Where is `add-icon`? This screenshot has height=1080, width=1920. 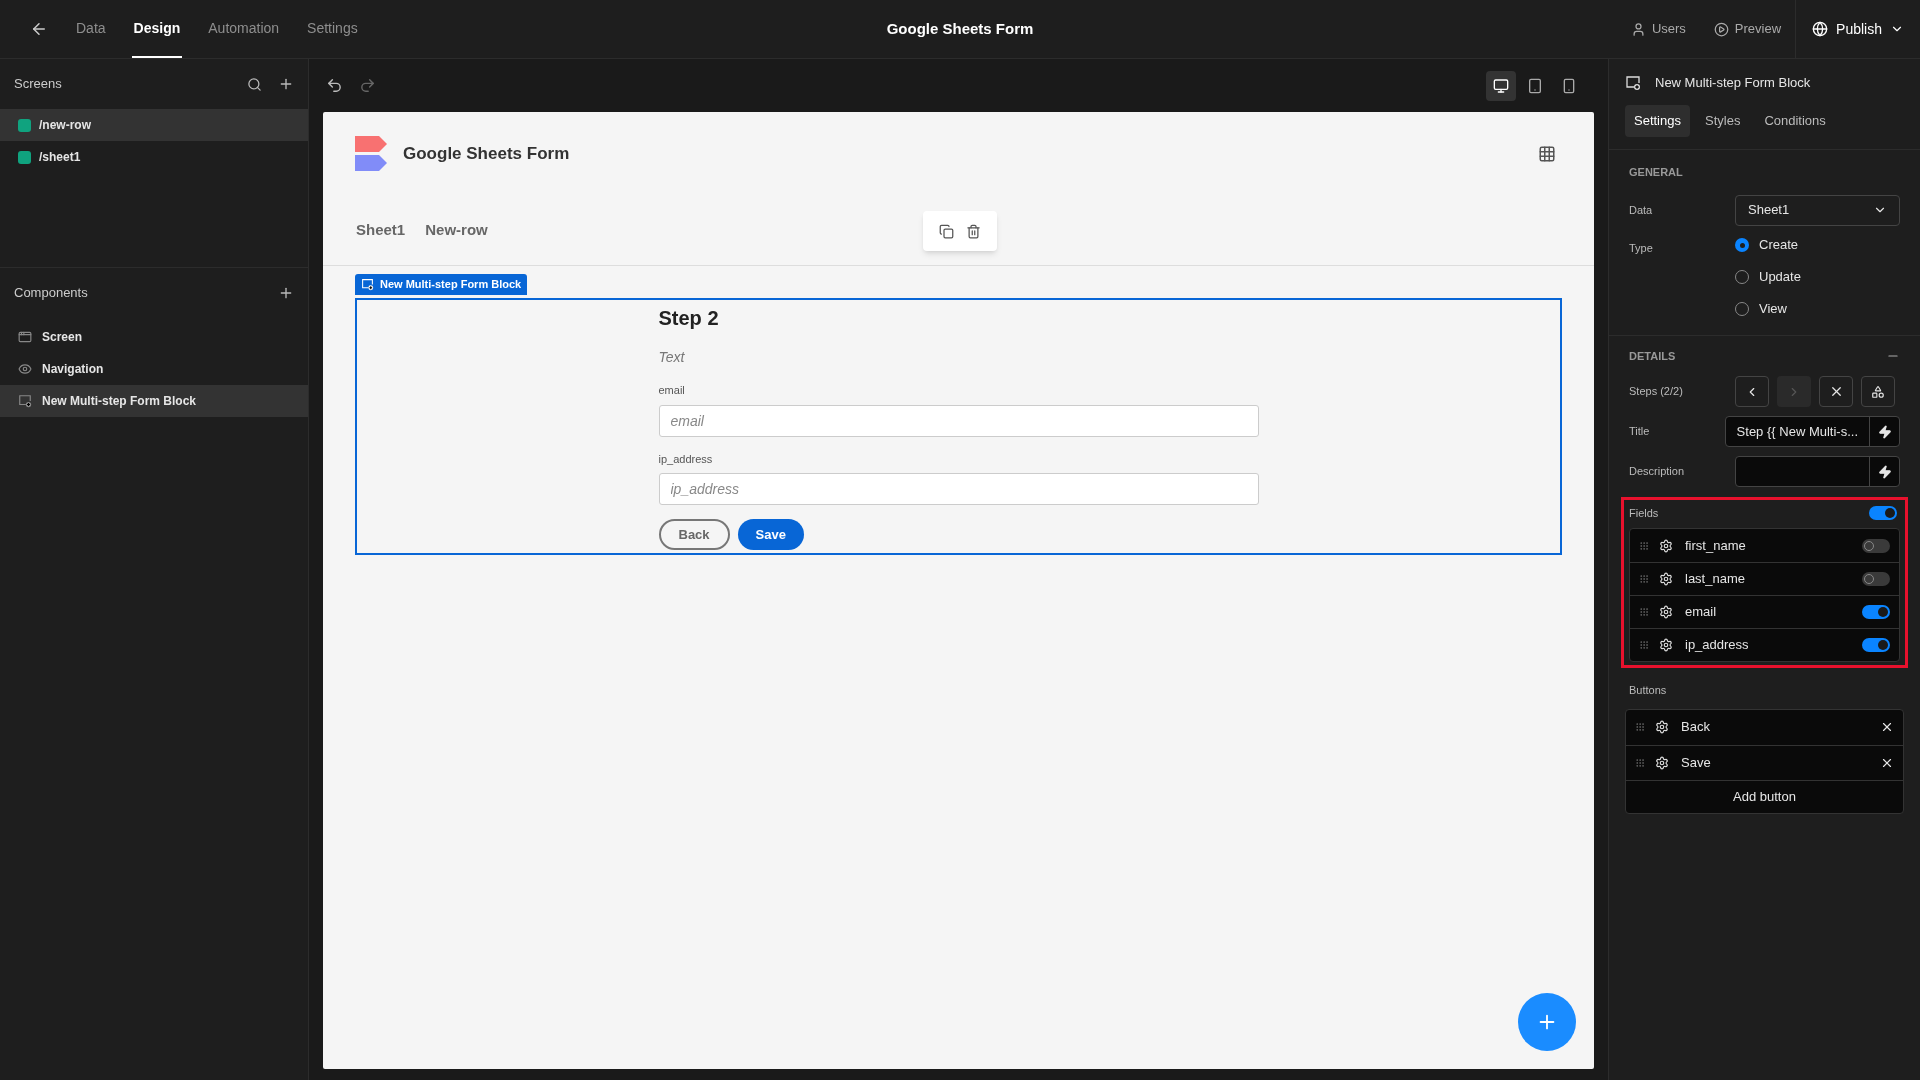
add-icon is located at coordinates (286, 84).